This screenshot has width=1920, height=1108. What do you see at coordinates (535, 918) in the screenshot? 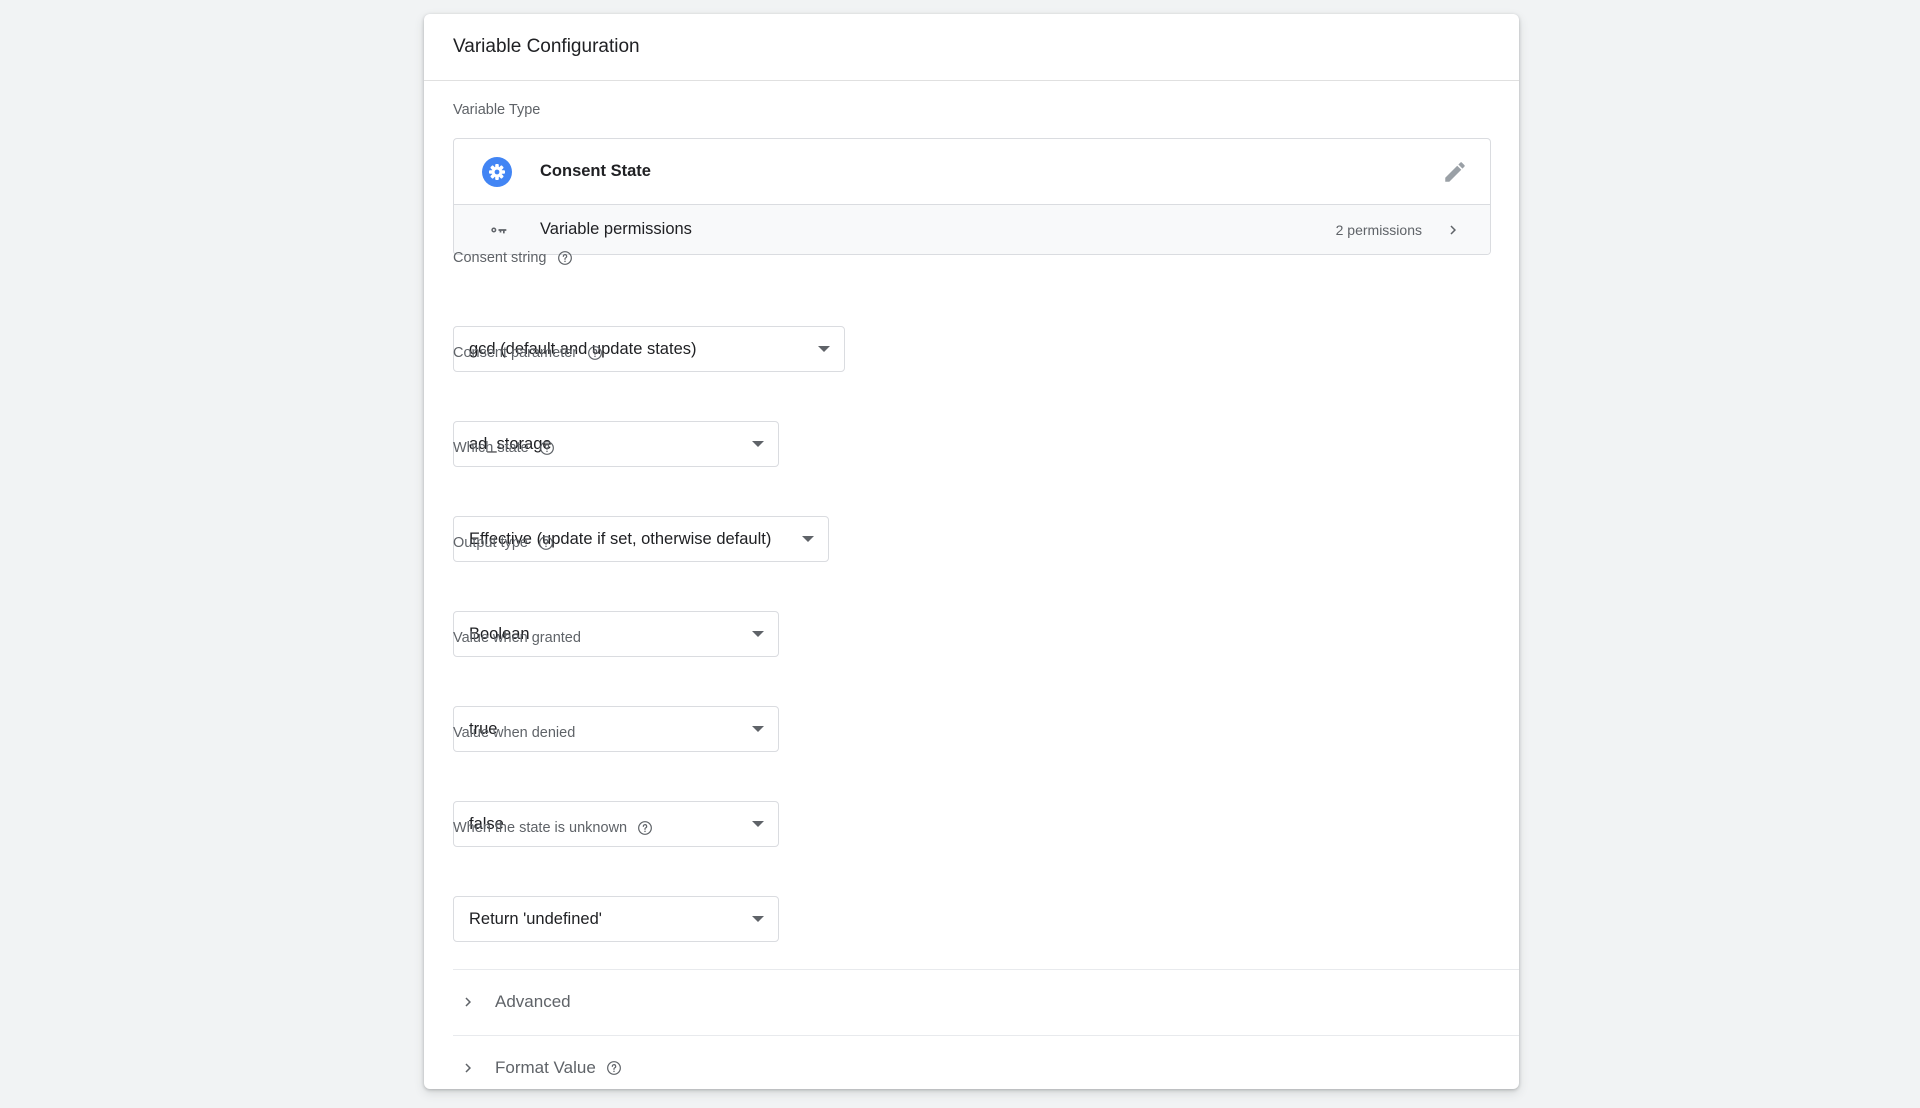
I see `state-unknown-value: Return 'undefined'` at bounding box center [535, 918].